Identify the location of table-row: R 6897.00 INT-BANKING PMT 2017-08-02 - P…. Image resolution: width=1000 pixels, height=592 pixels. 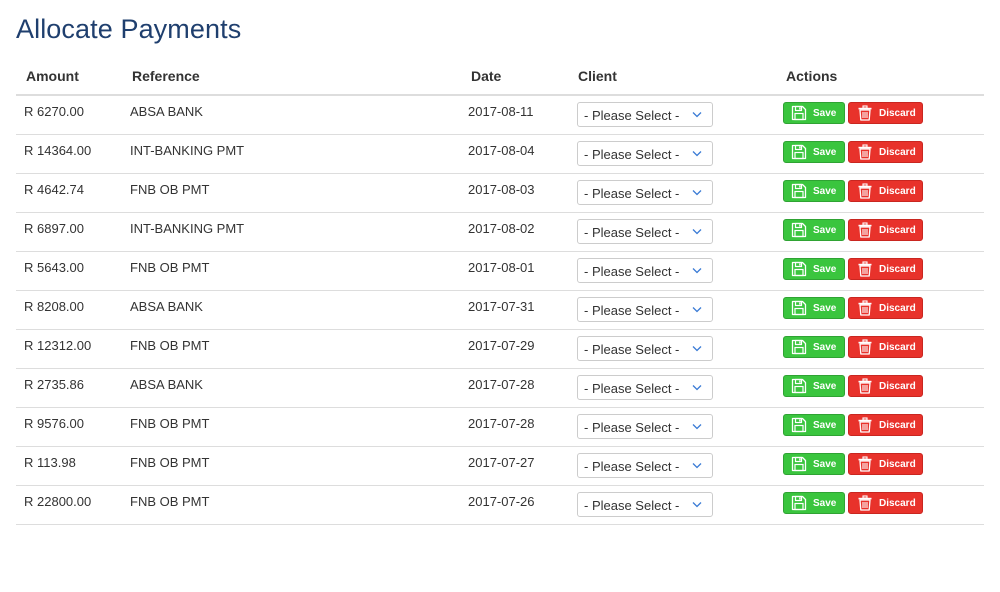
(500, 232).